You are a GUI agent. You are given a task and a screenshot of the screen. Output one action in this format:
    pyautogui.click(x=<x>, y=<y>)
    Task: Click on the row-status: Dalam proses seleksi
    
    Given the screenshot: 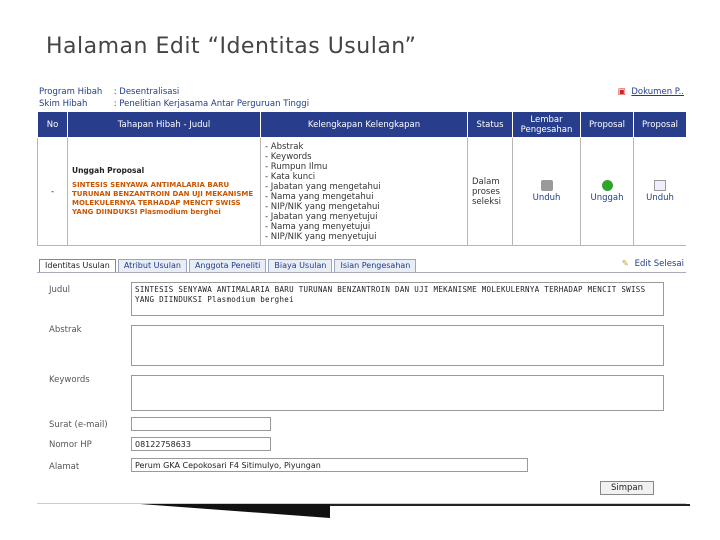 What is the action you would take?
    pyautogui.click(x=490, y=191)
    